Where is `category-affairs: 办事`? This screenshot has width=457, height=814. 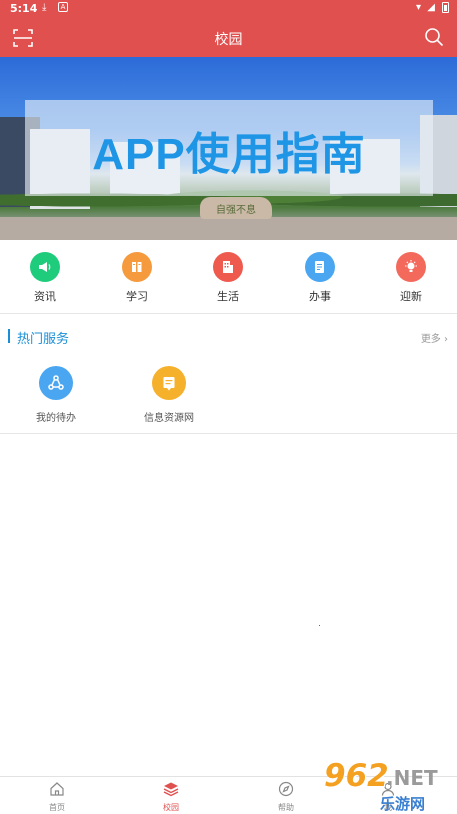 category-affairs: 办事 is located at coordinates (320, 278).